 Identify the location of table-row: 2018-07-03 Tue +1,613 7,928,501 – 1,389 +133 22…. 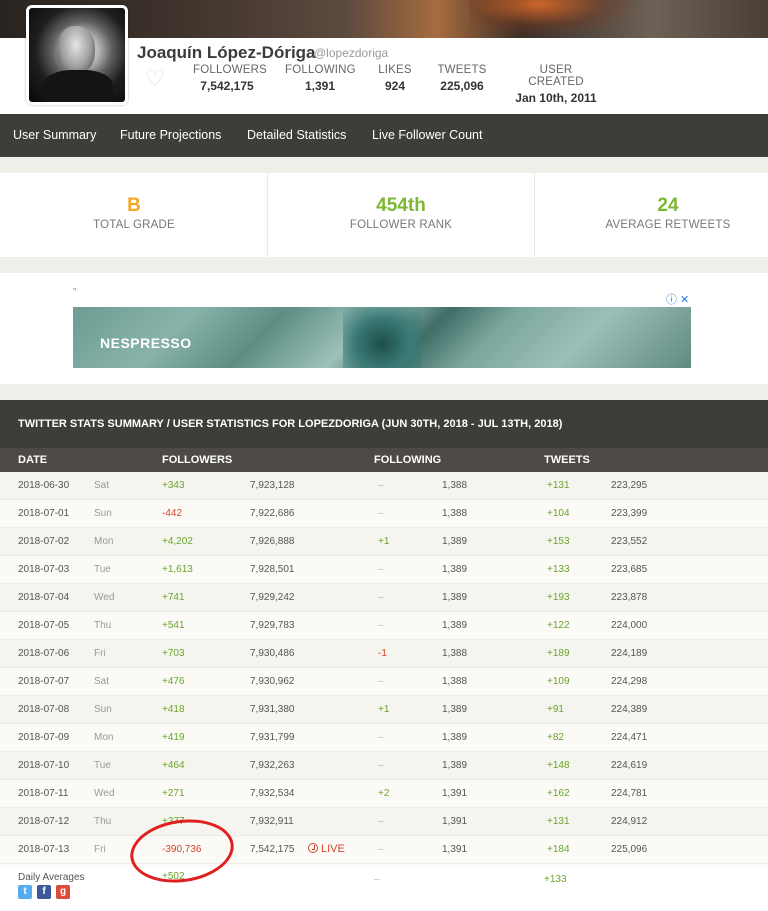
(384, 570).